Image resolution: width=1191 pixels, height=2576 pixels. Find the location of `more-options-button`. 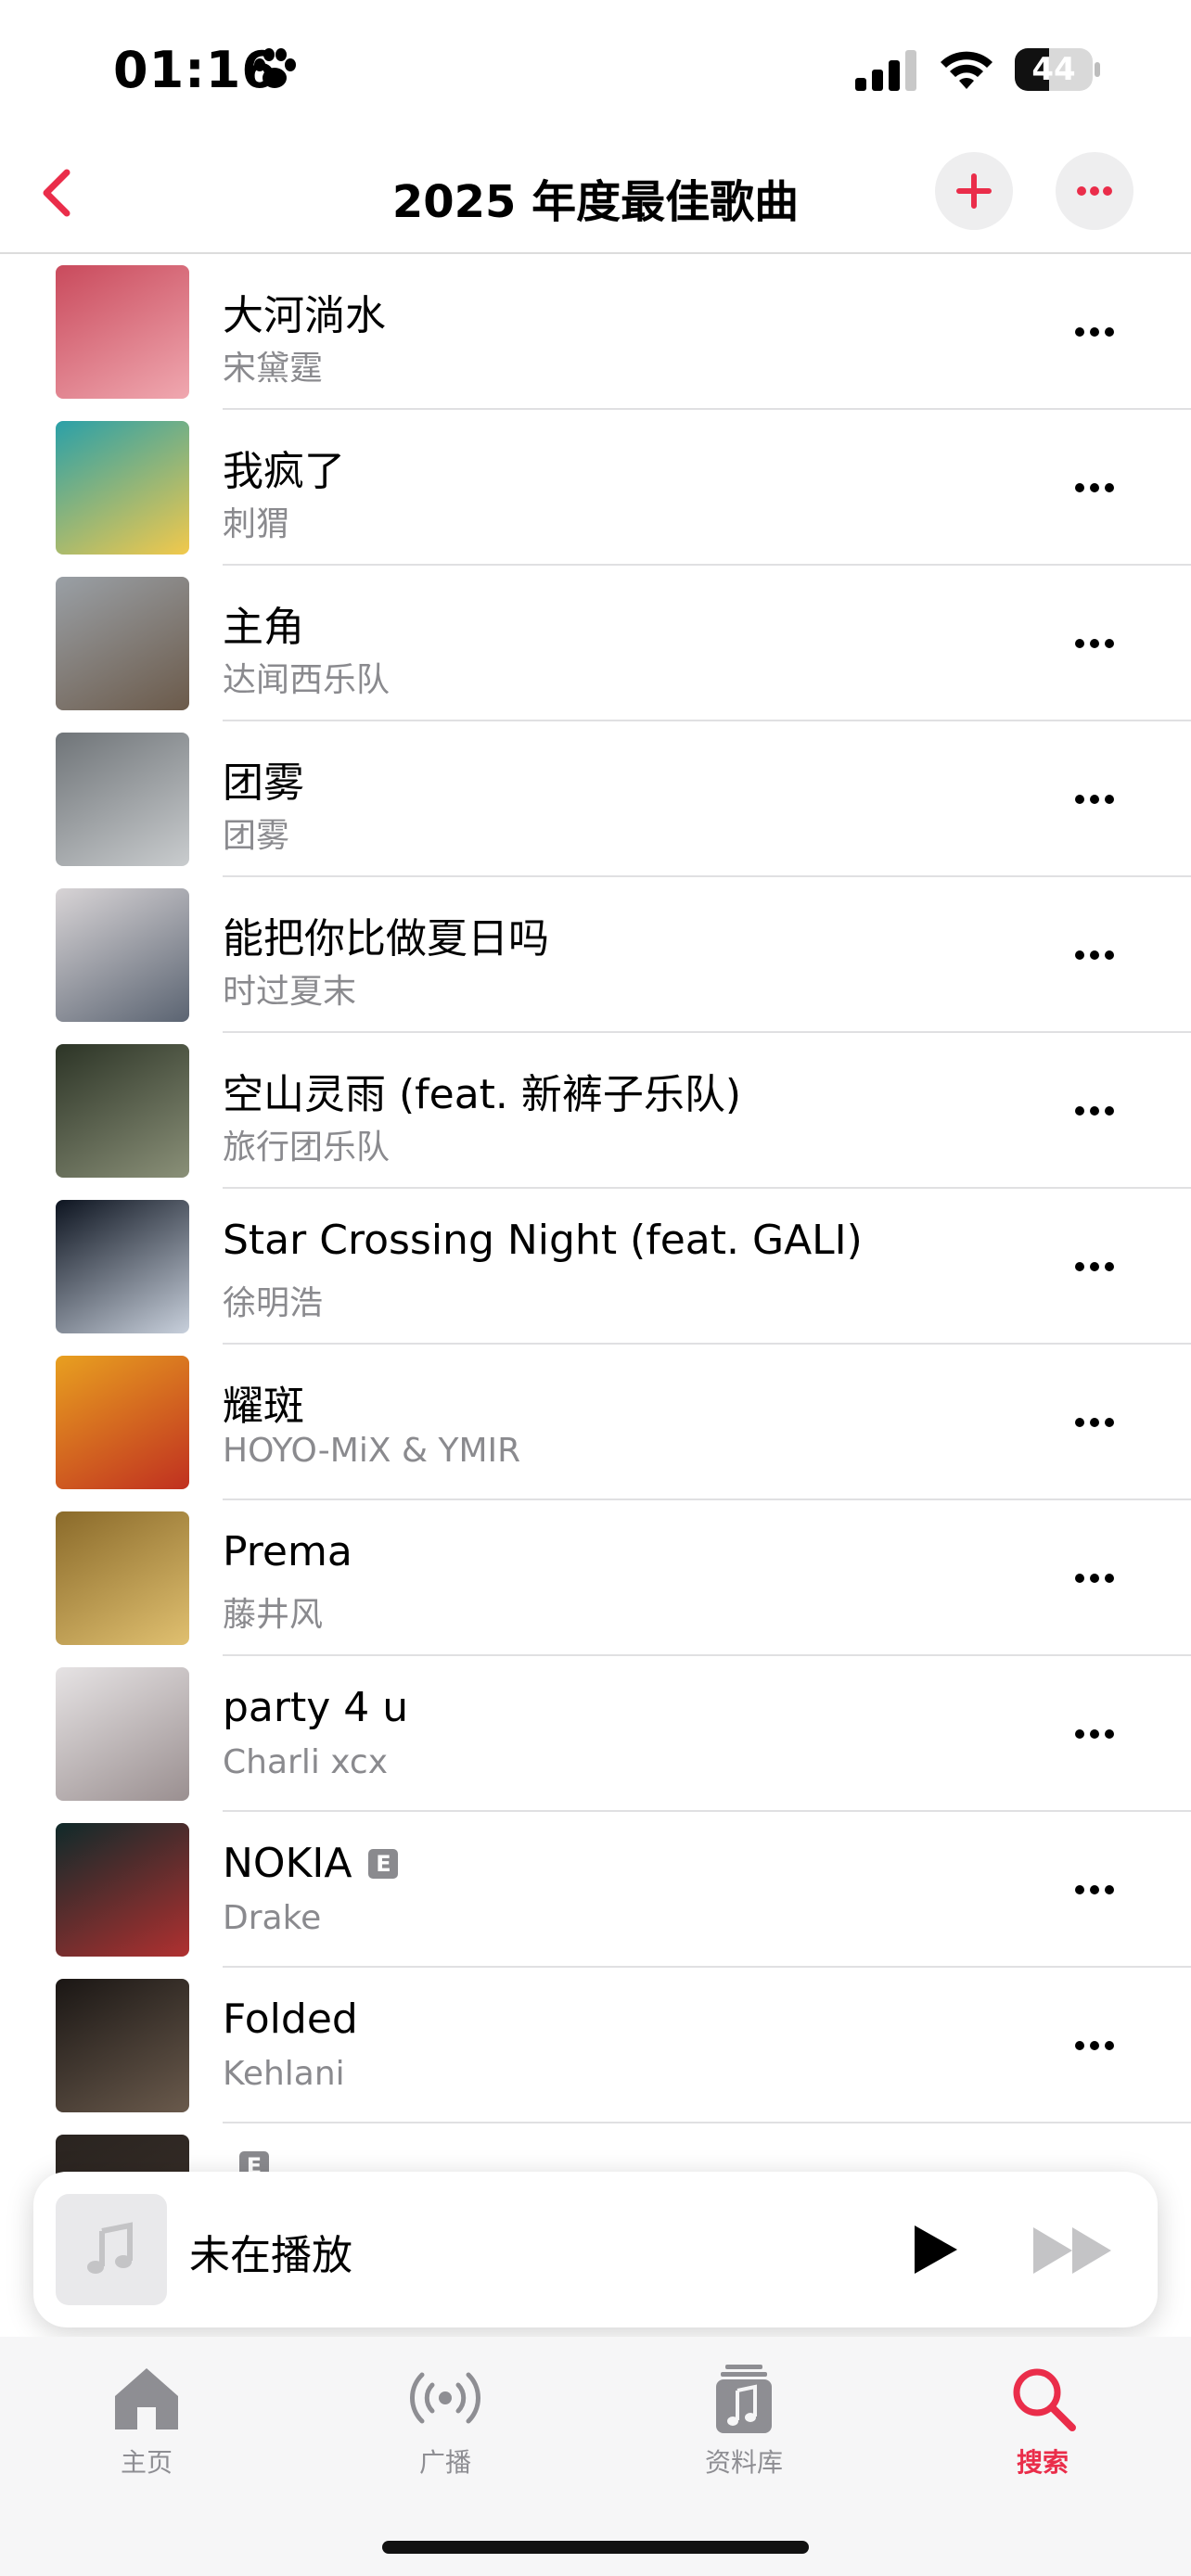

more-options-button is located at coordinates (1095, 191).